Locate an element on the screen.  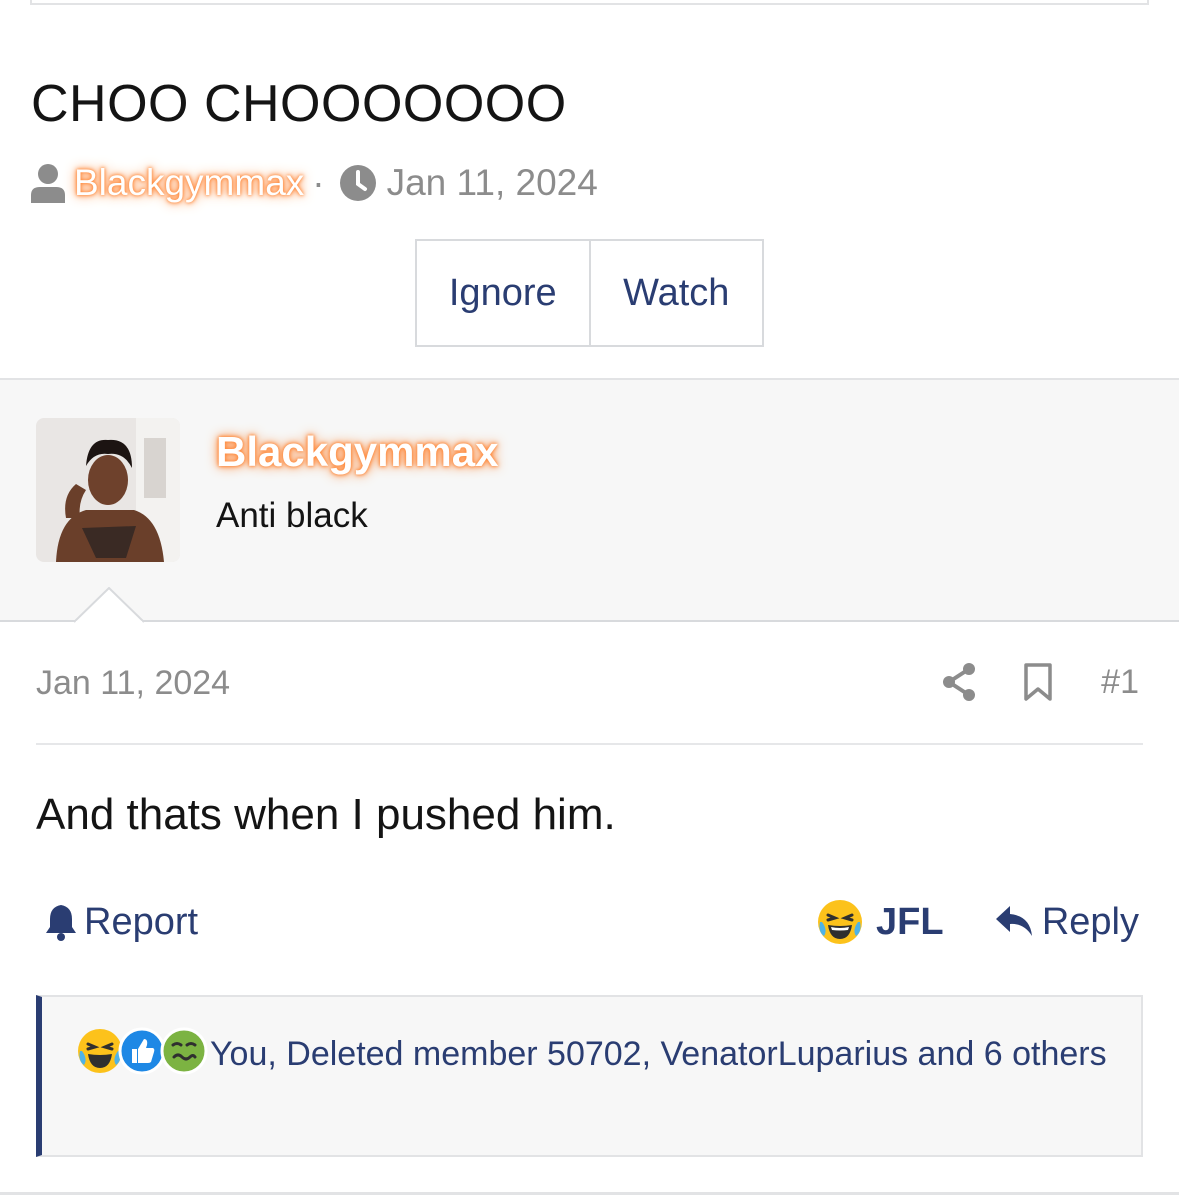
thread-actions: Ignore Watch is located at coordinates (589, 293).